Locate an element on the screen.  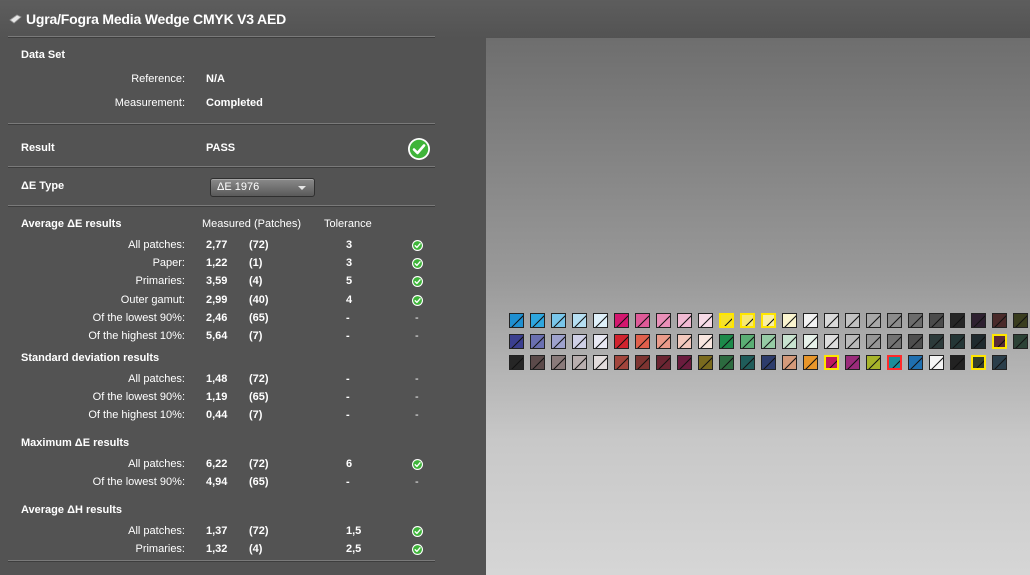
status-dash: - is located at coordinates (417, 397).